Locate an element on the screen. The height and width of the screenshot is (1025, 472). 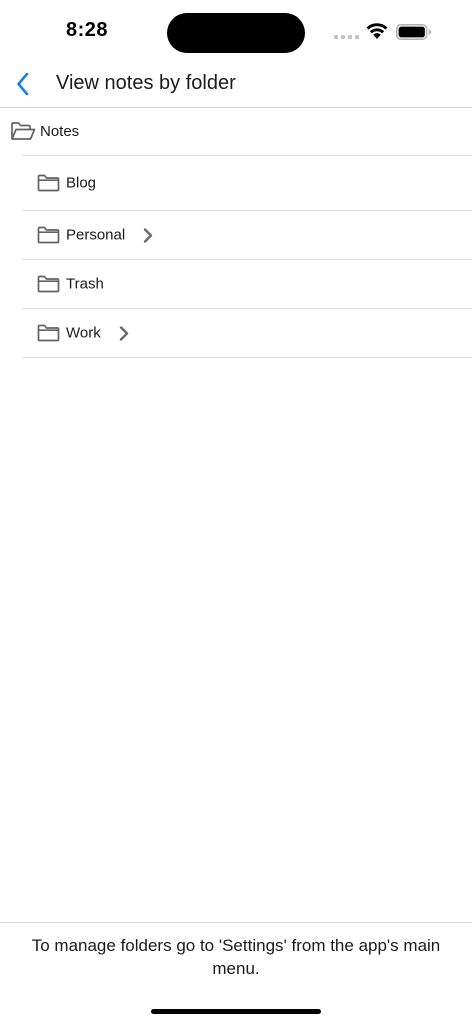
folder-open-icon is located at coordinates (23, 131).